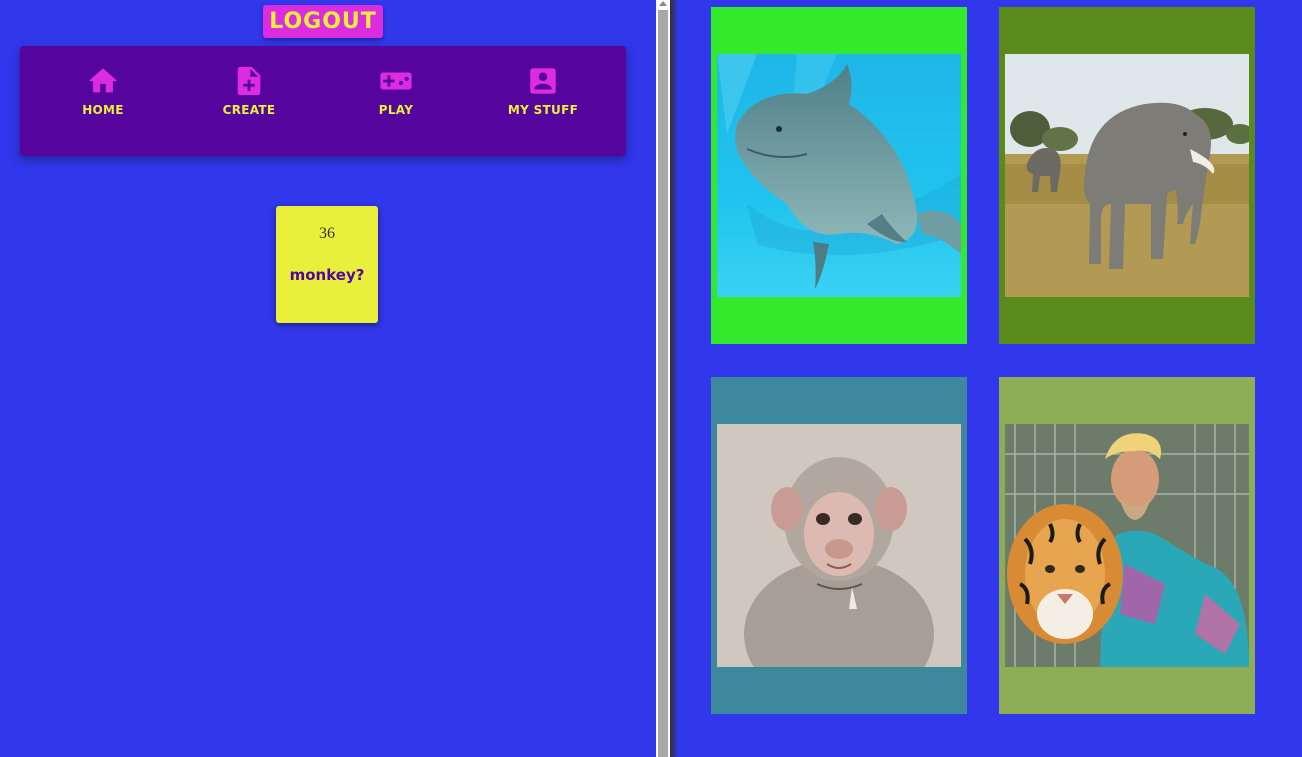 The image size is (1302, 757). What do you see at coordinates (249, 81) in the screenshot?
I see `file-plus-icon` at bounding box center [249, 81].